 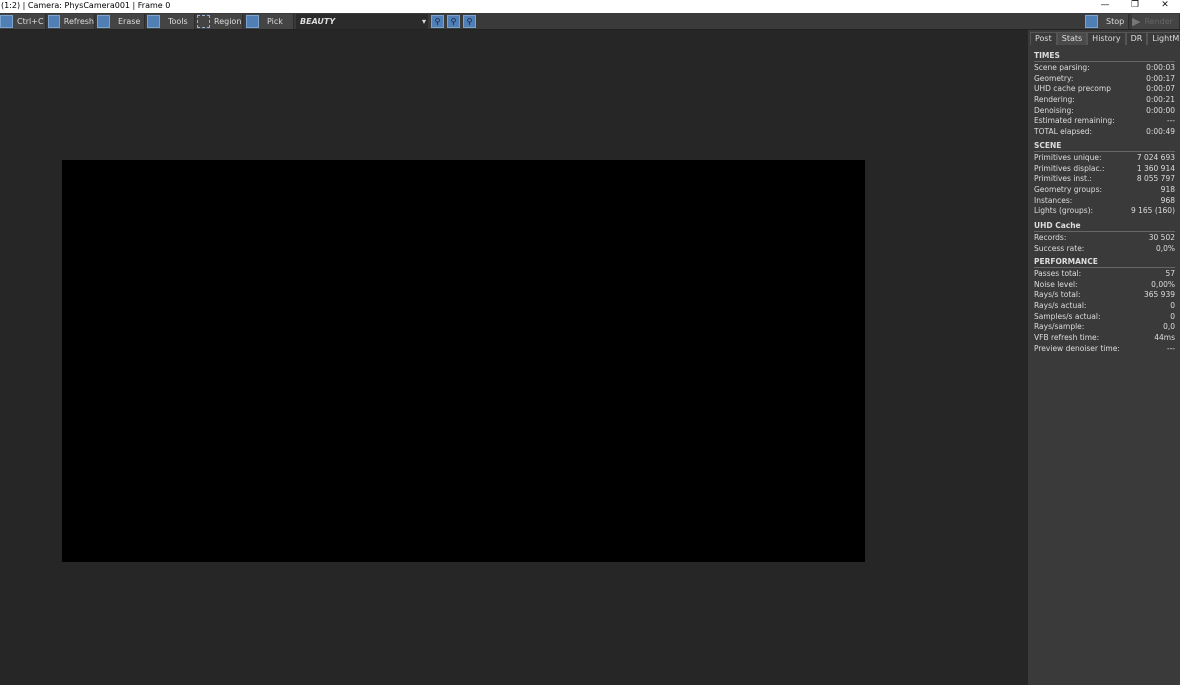 I want to click on stop-button: Stop, so click(x=1107, y=21).